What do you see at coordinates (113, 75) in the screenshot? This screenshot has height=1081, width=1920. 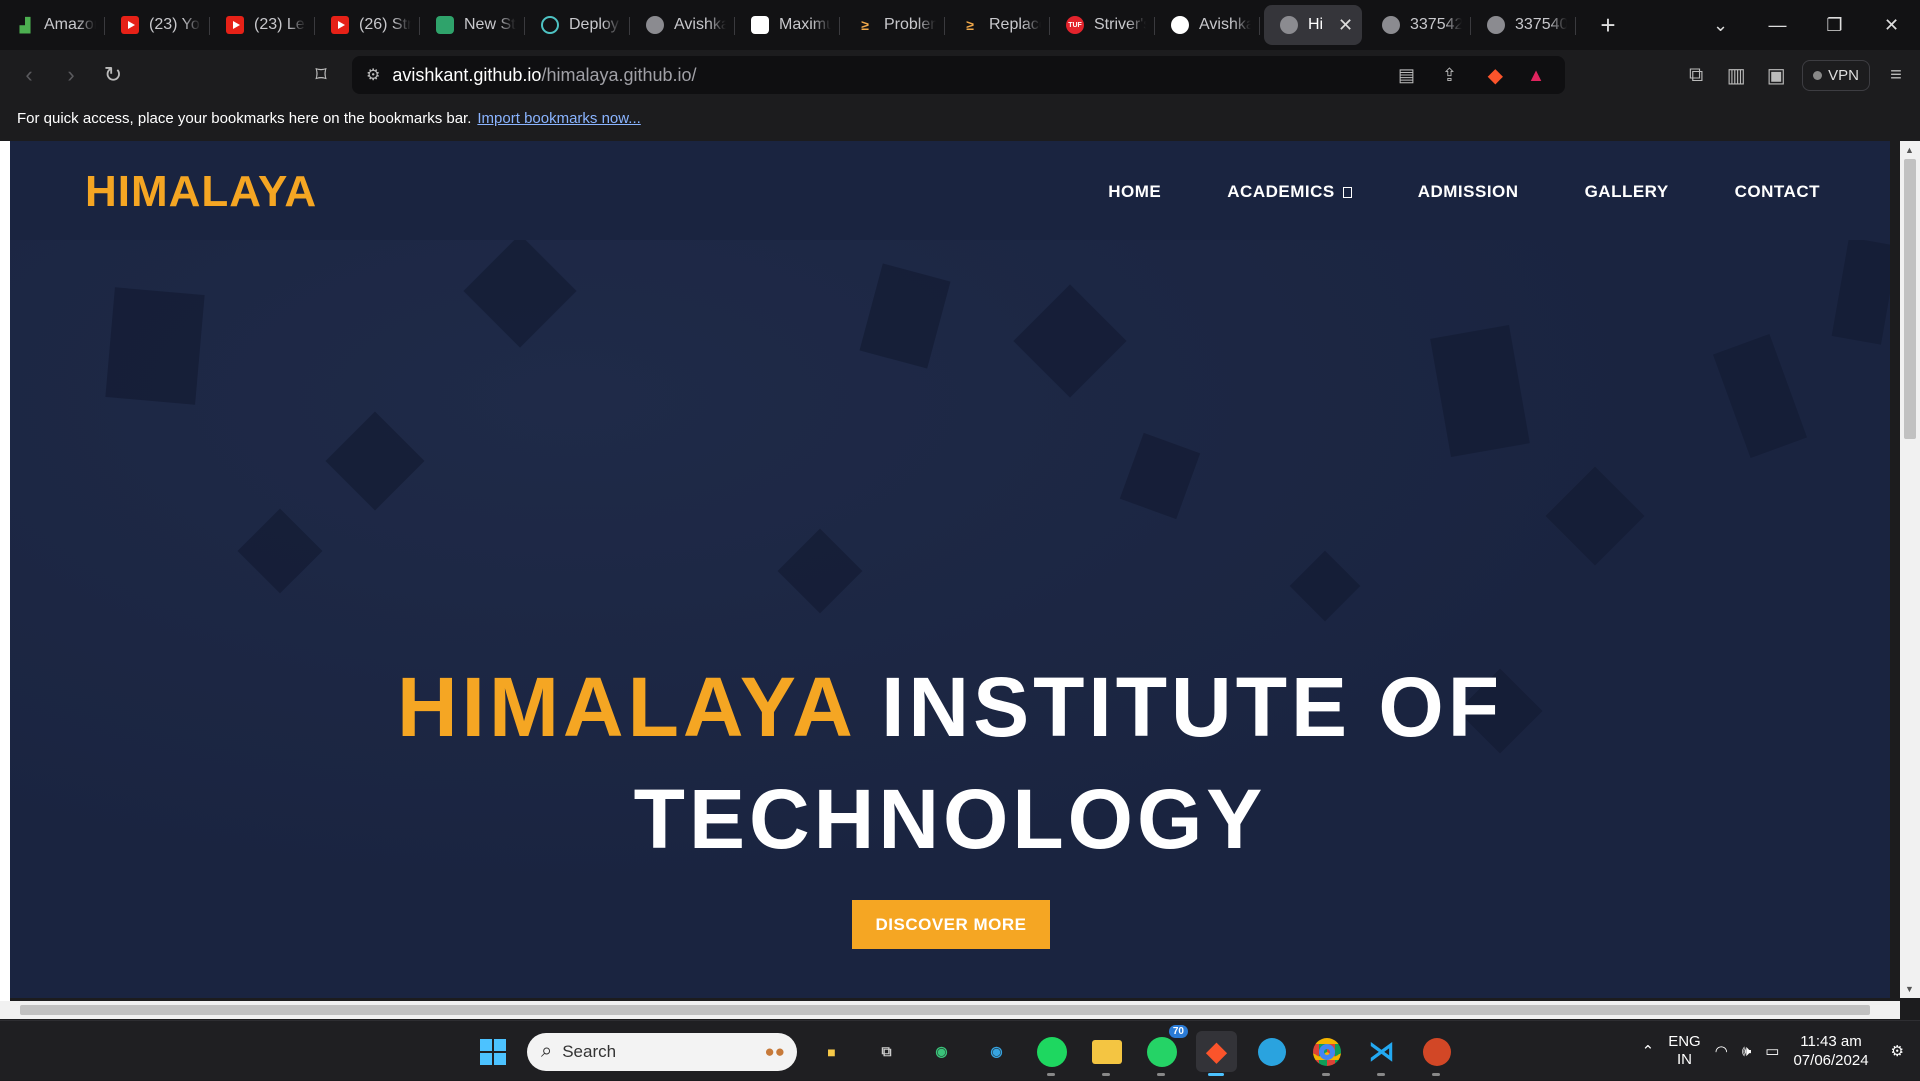 I see `reload-button: ↻` at bounding box center [113, 75].